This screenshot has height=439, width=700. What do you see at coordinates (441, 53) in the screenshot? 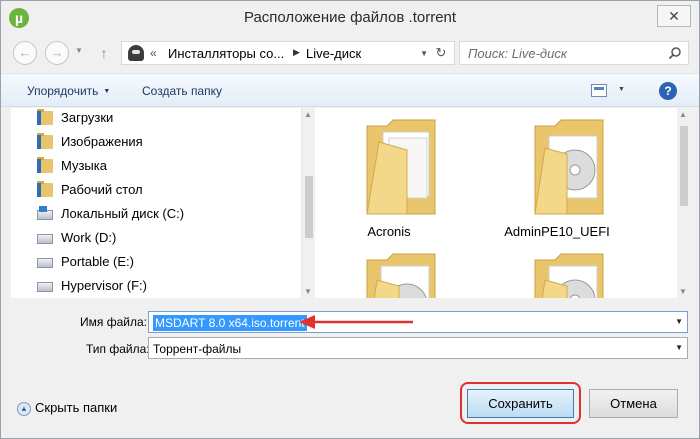
I see `refresh-icon: ↻` at bounding box center [441, 53].